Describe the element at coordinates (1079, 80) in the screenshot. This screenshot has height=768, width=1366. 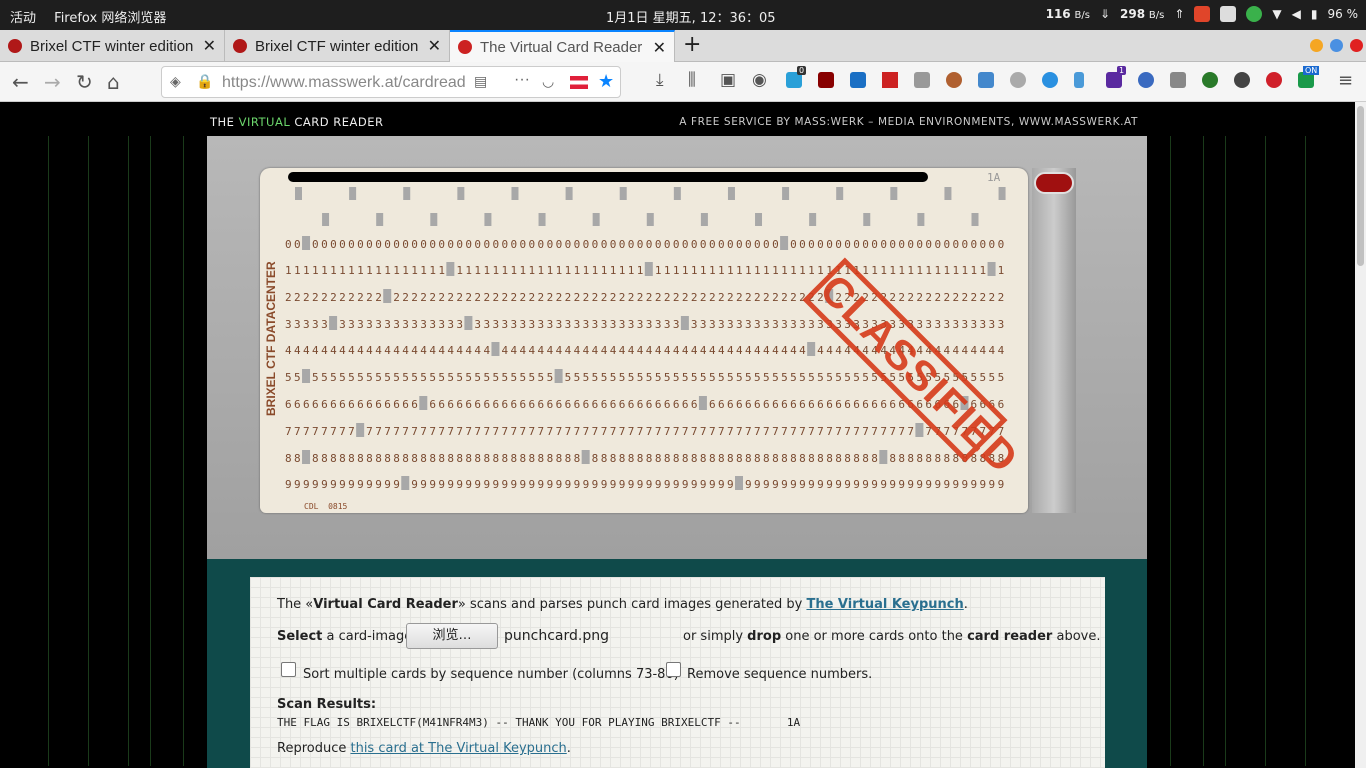
I see `pin-icon` at that location.